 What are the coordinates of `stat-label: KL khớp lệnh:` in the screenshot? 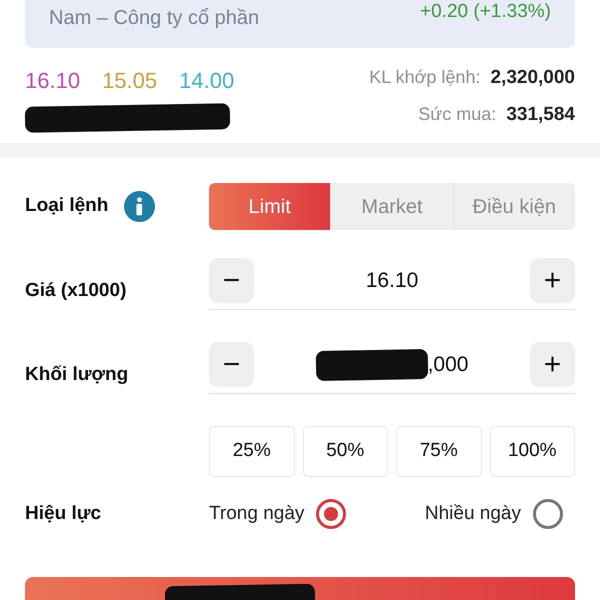 It's located at (424, 77).